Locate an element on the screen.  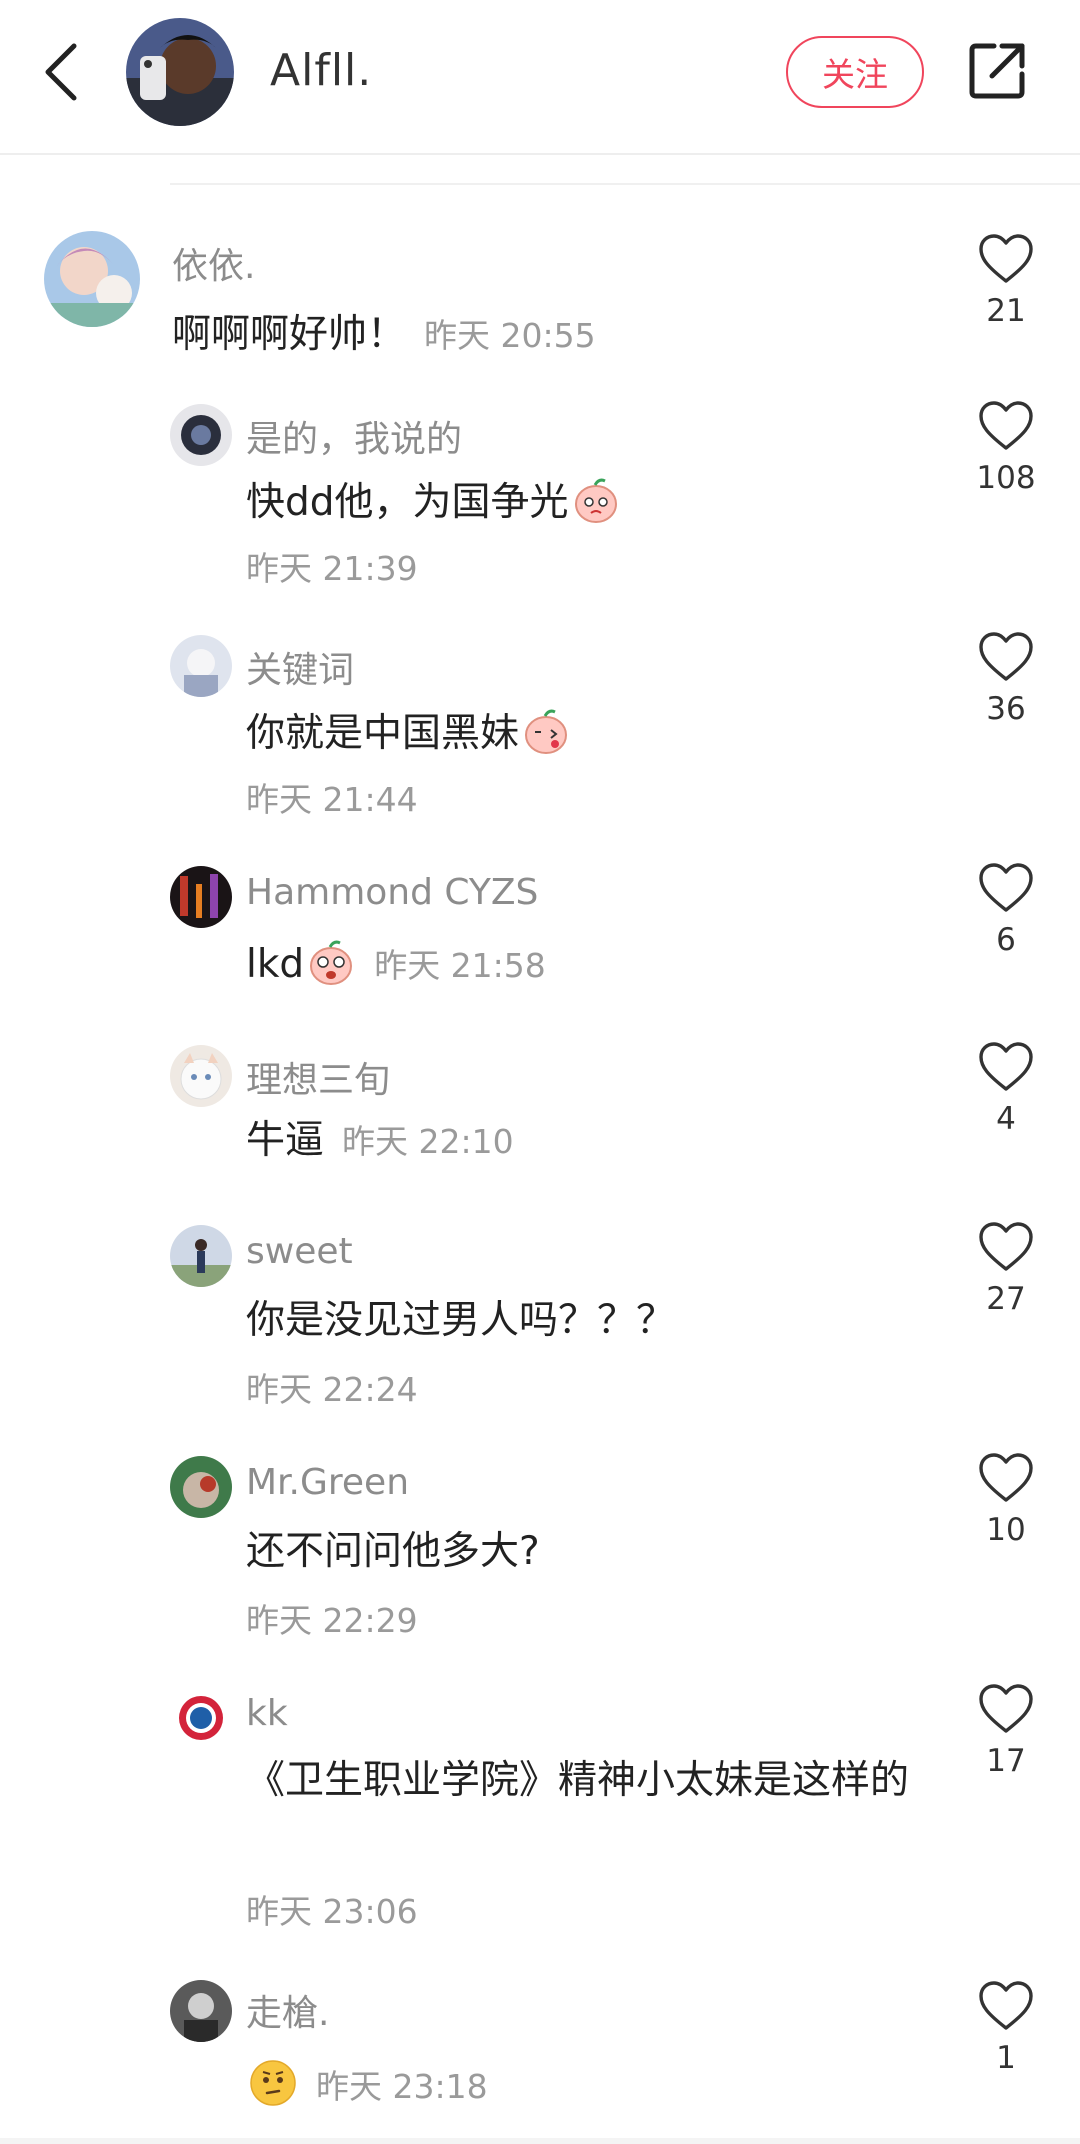
like-button: 17 is located at coordinates (1006, 1731).